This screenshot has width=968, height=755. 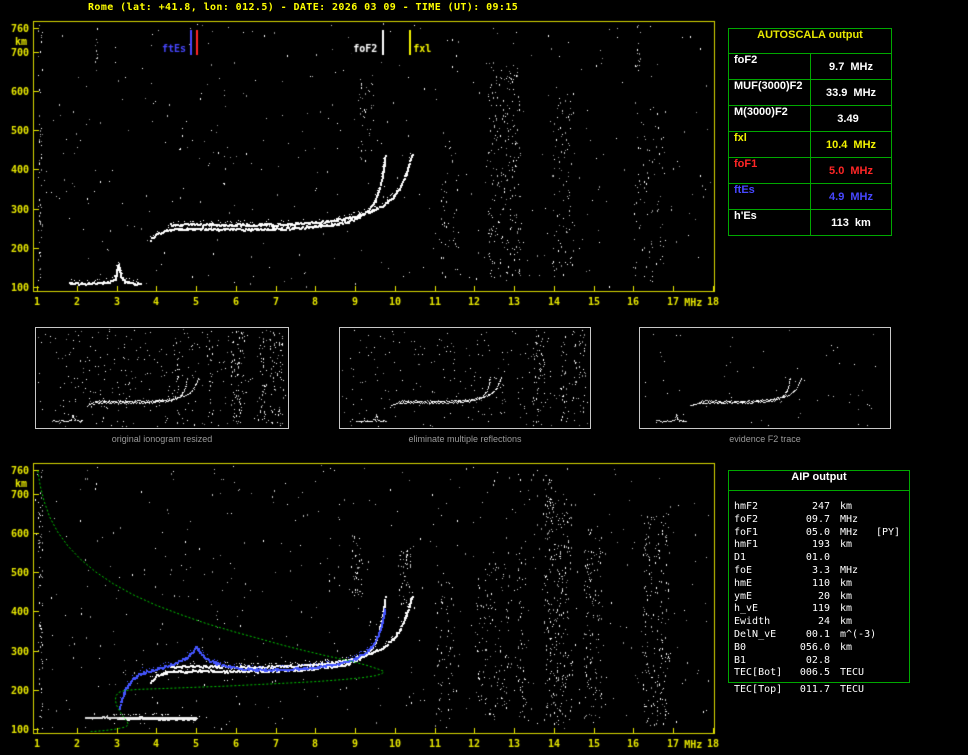 What do you see at coordinates (740, 660) in the screenshot?
I see `aip-label: B1` at bounding box center [740, 660].